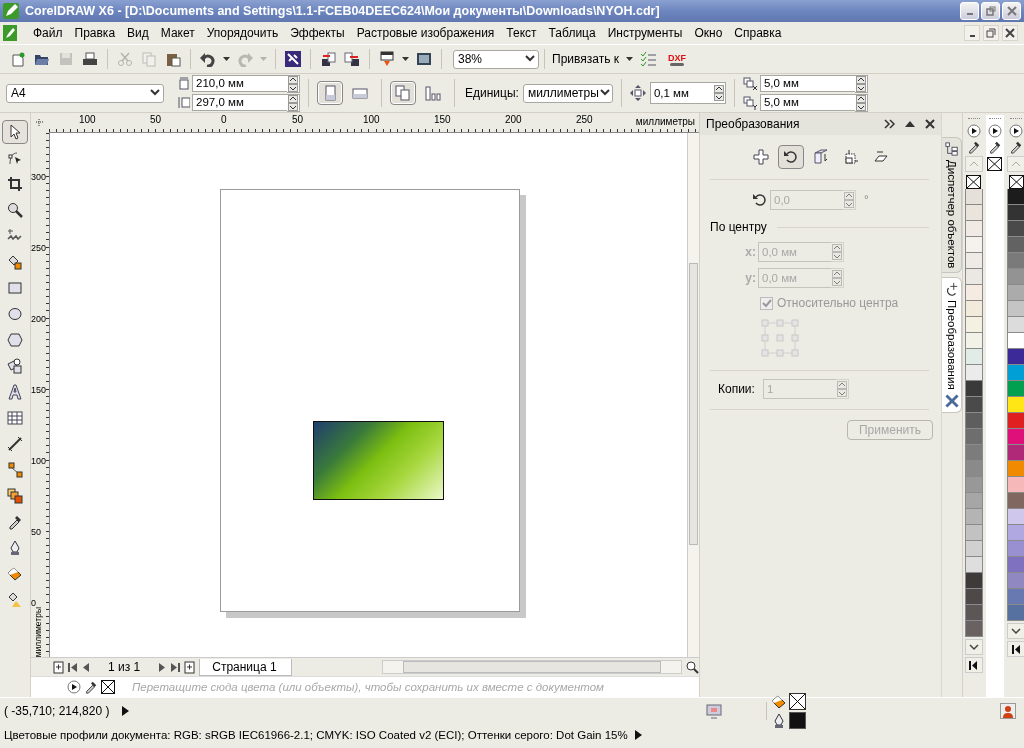 This screenshot has height=748, width=1024. Describe the element at coordinates (736, 389) in the screenshot. I see `copies-label: Копии:` at that location.